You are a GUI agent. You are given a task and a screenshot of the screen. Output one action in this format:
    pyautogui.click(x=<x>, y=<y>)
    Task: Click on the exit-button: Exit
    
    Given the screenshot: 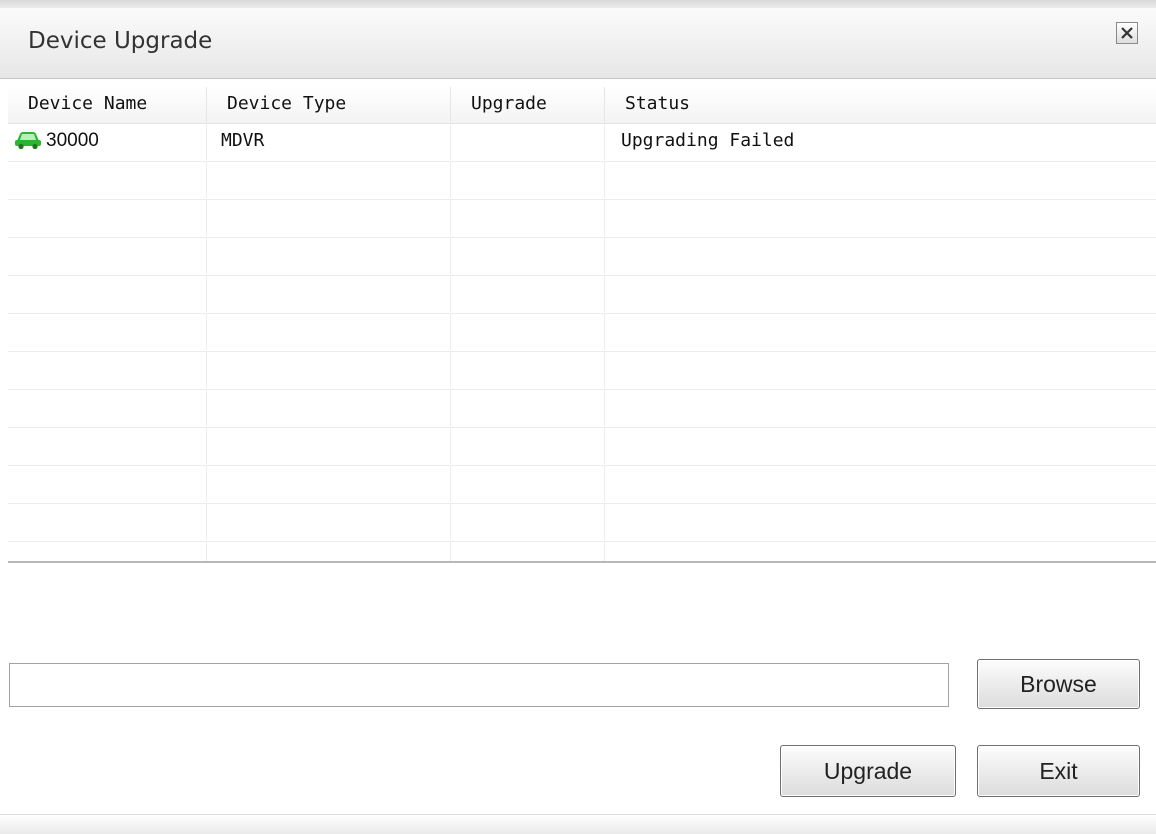 What is the action you would take?
    pyautogui.click(x=1058, y=771)
    